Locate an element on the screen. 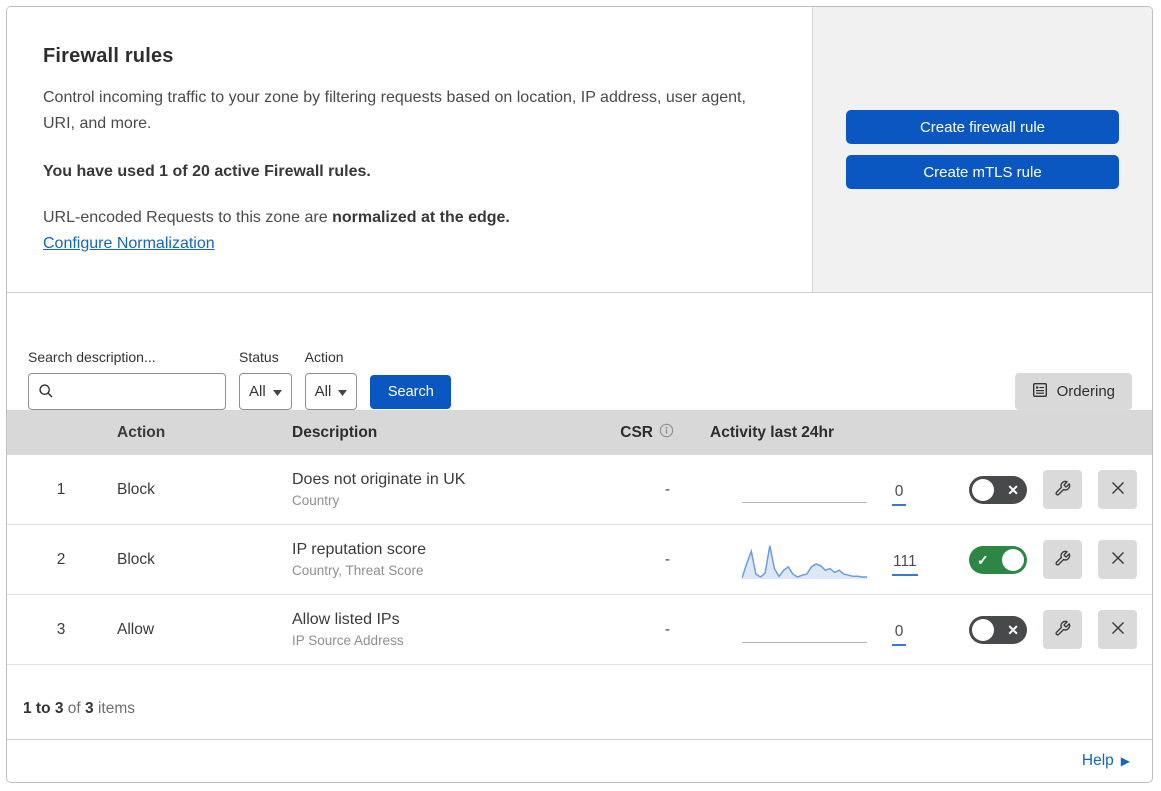  search-icon is located at coordinates (46, 393).